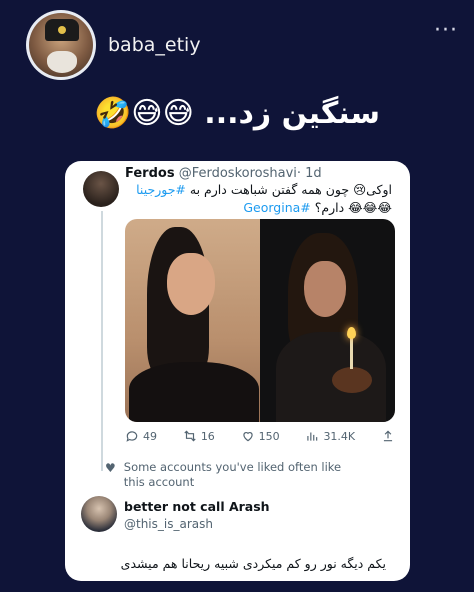 This screenshot has width=474, height=592. Describe the element at coordinates (237, 113) in the screenshot. I see `story-caption: سنگین زد... 😅😅🤣` at that location.